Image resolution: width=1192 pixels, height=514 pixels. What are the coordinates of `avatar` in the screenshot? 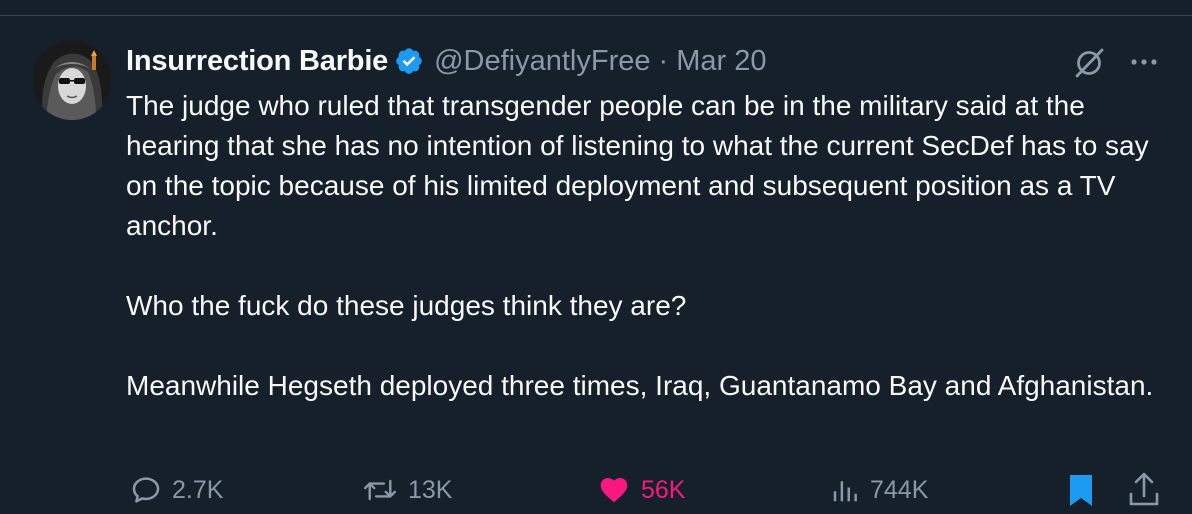 It's located at (72, 80).